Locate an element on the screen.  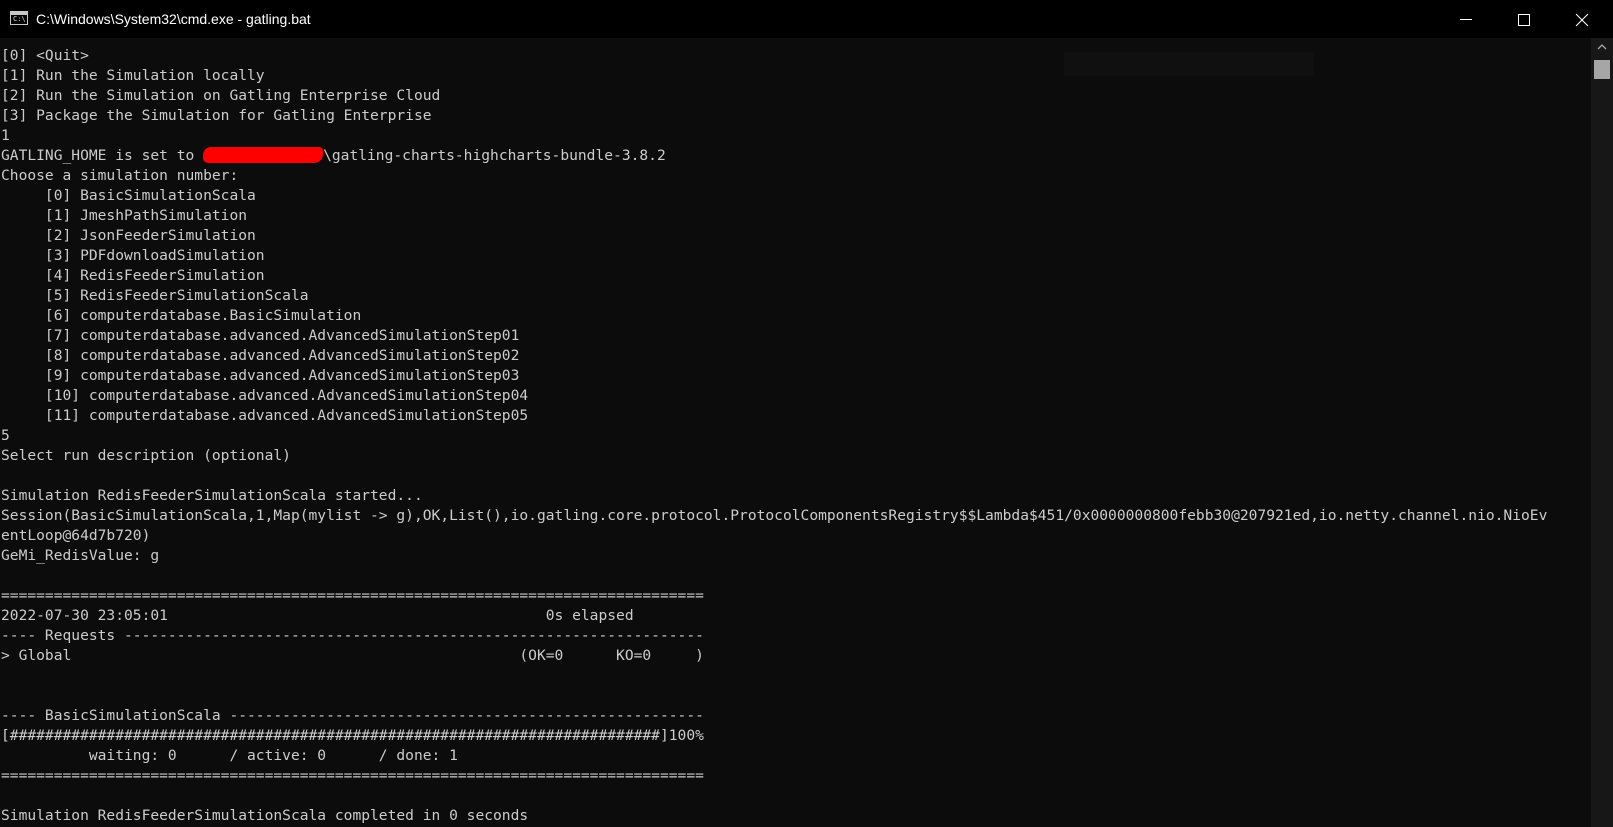
redis-value-line: GeMi_RedisValue: g is located at coordinates (80, 555).